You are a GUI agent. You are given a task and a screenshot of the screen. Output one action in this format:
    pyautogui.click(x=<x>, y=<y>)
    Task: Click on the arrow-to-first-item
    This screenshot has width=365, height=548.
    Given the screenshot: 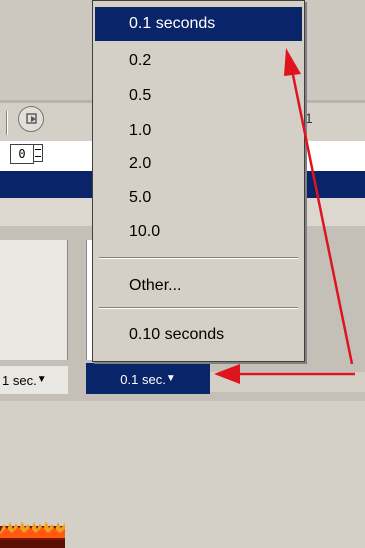 What is the action you would take?
    pyautogui.click(x=319, y=206)
    